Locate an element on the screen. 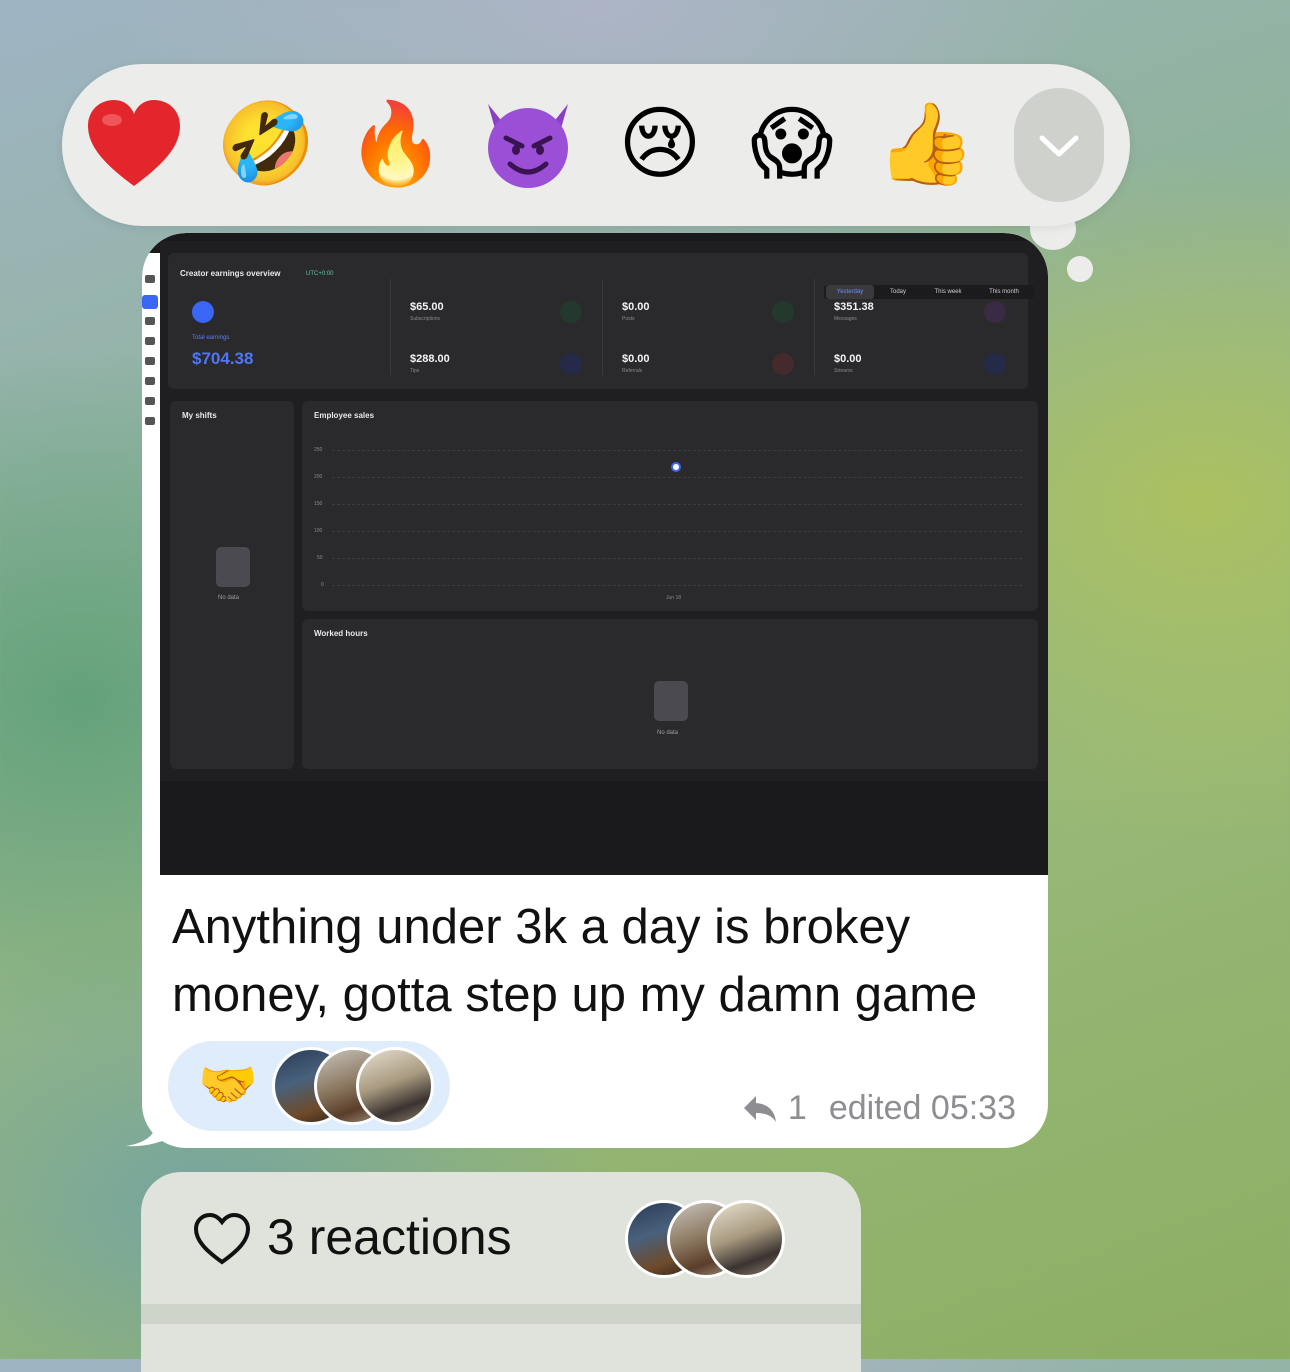 The image size is (1290, 1372). y-tick: 0 is located at coordinates (322, 585).